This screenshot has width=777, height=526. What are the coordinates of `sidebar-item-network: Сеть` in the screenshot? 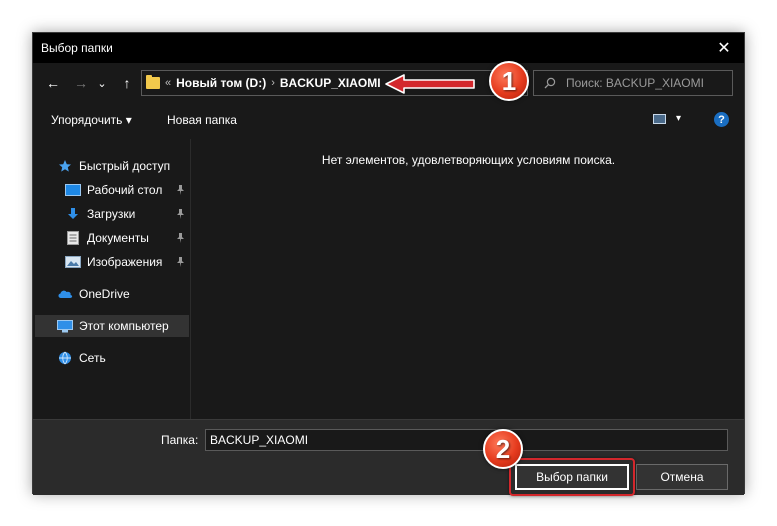 It's located at (81, 358).